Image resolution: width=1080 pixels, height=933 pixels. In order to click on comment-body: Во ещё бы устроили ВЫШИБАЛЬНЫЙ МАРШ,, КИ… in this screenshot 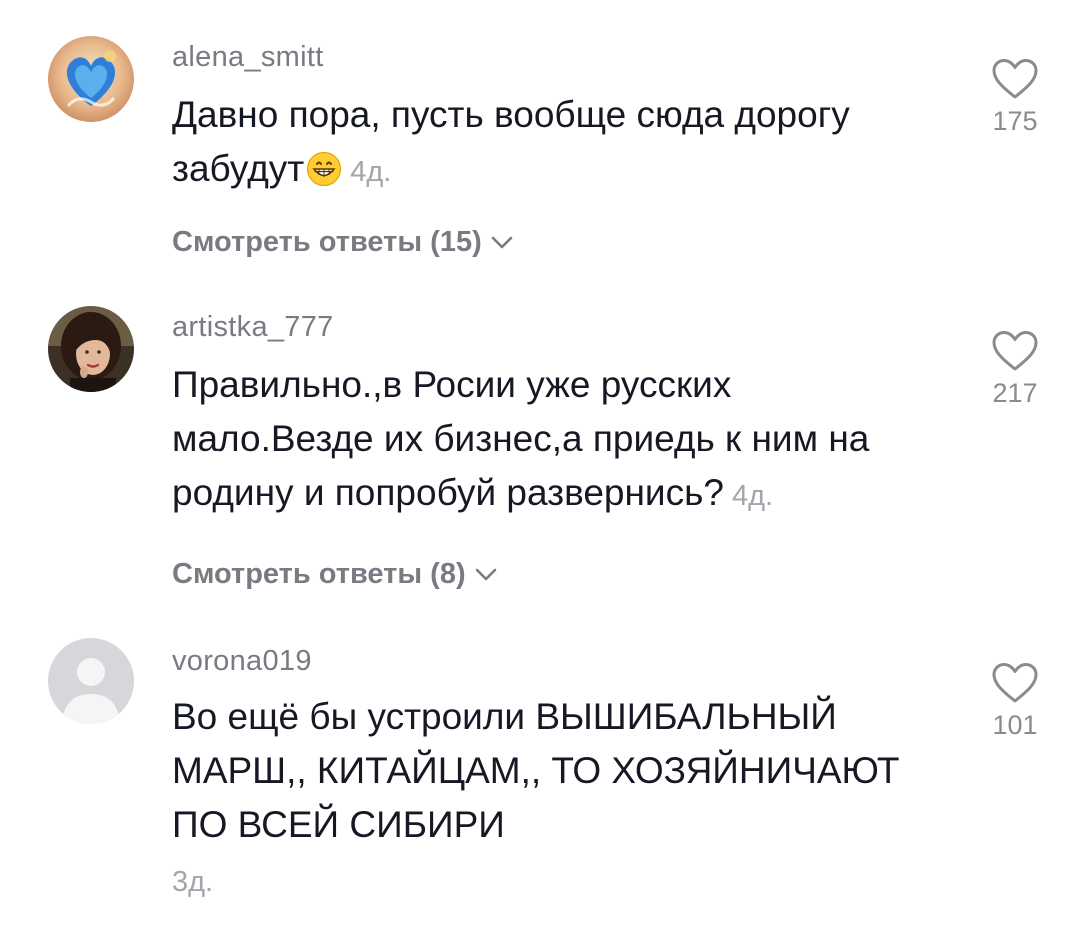, I will do `click(536, 770)`.